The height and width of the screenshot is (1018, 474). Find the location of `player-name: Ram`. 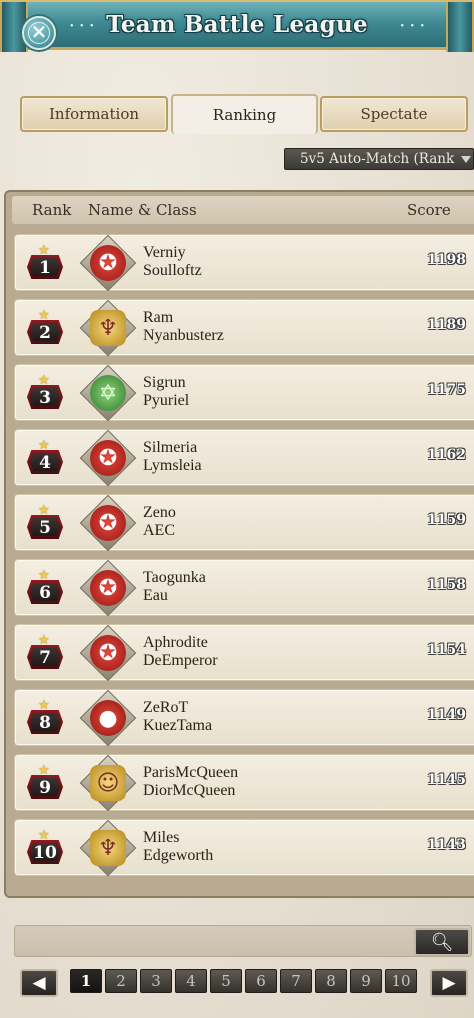

player-name: Ram is located at coordinates (158, 317).